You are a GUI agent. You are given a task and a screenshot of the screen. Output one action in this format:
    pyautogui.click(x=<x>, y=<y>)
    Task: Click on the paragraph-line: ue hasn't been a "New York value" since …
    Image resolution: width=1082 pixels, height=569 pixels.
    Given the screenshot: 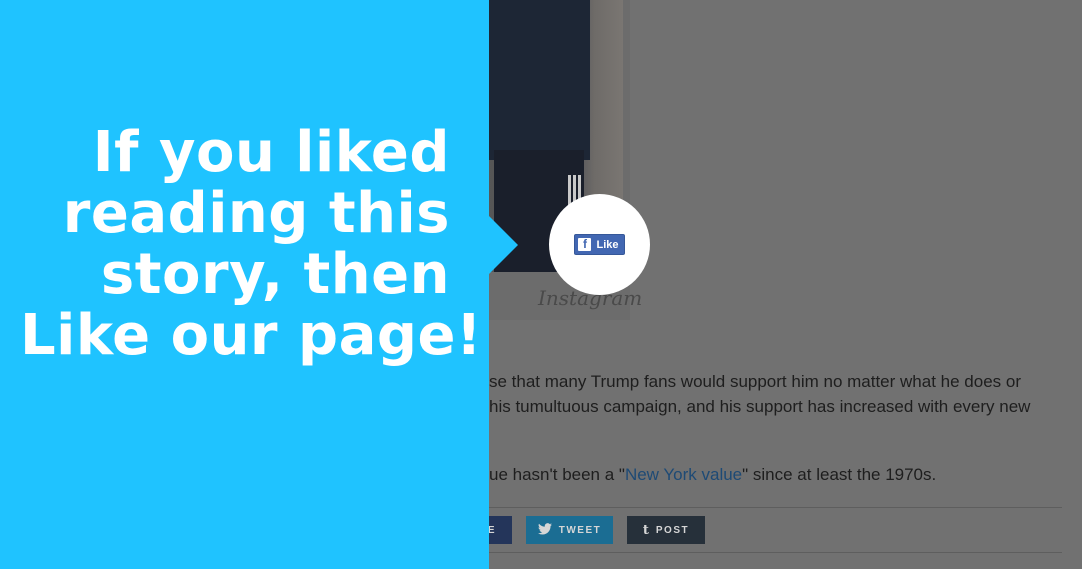 What is the action you would take?
    pyautogui.click(x=712, y=474)
    